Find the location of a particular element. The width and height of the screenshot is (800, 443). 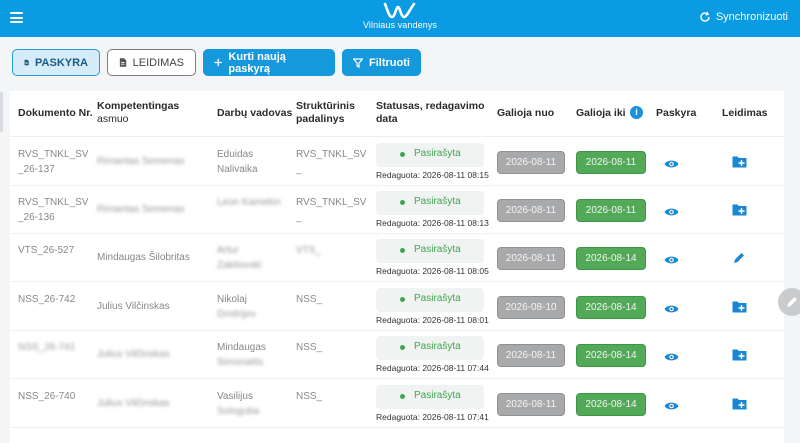

manager-line1: Leon Kamekin is located at coordinates (249, 202).